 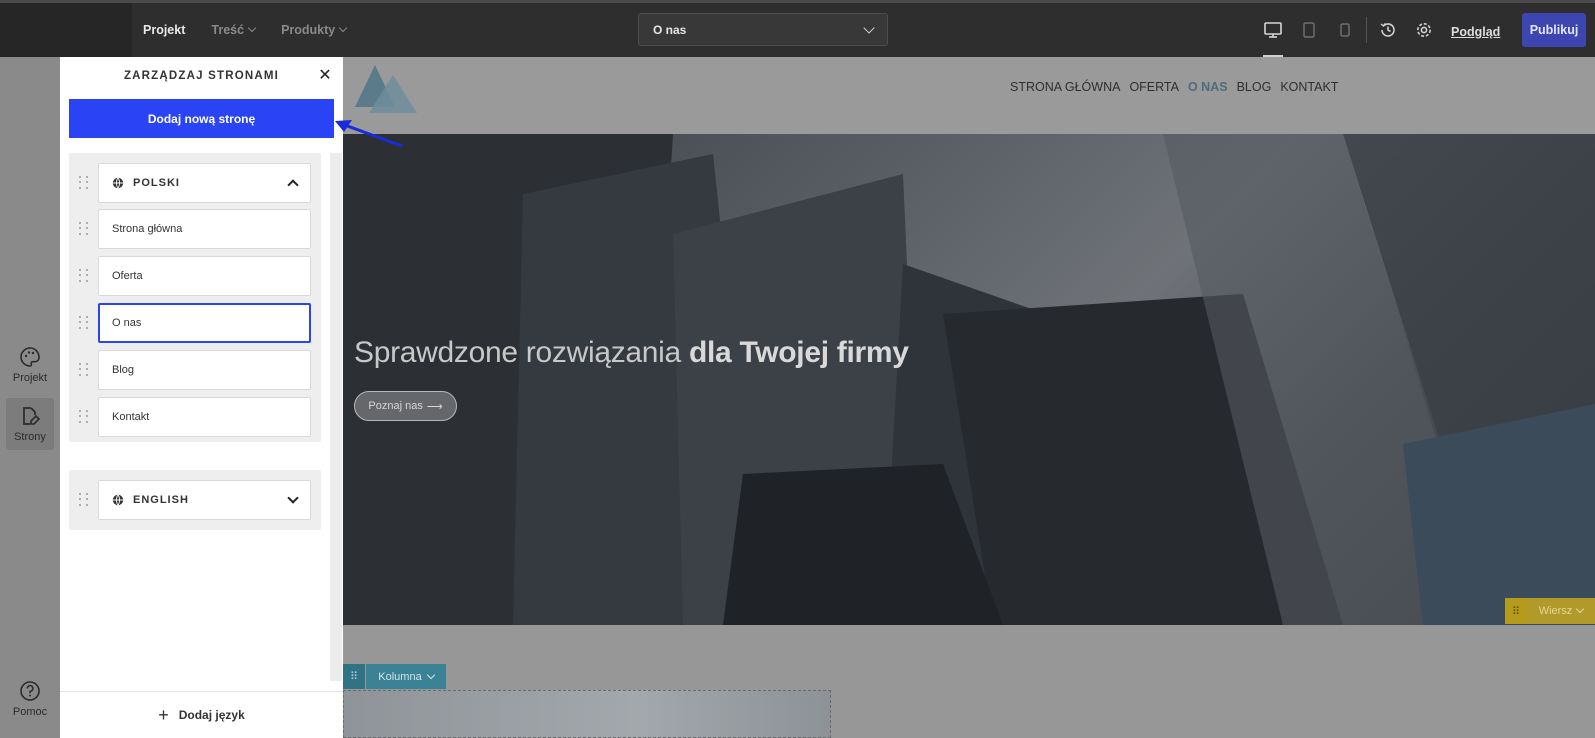 I want to click on add-language-button: + Dodaj język, so click(x=201, y=714).